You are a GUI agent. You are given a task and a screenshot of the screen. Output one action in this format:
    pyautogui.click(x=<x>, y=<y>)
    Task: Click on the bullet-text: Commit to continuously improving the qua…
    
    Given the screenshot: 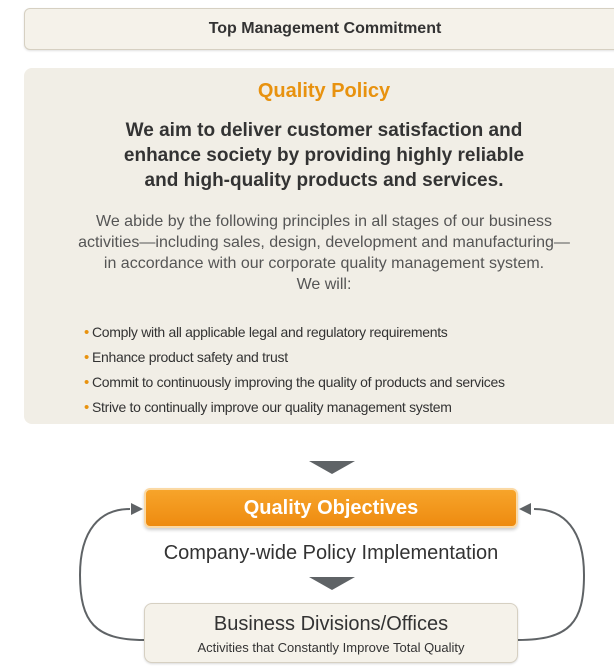 What is the action you would take?
    pyautogui.click(x=298, y=382)
    